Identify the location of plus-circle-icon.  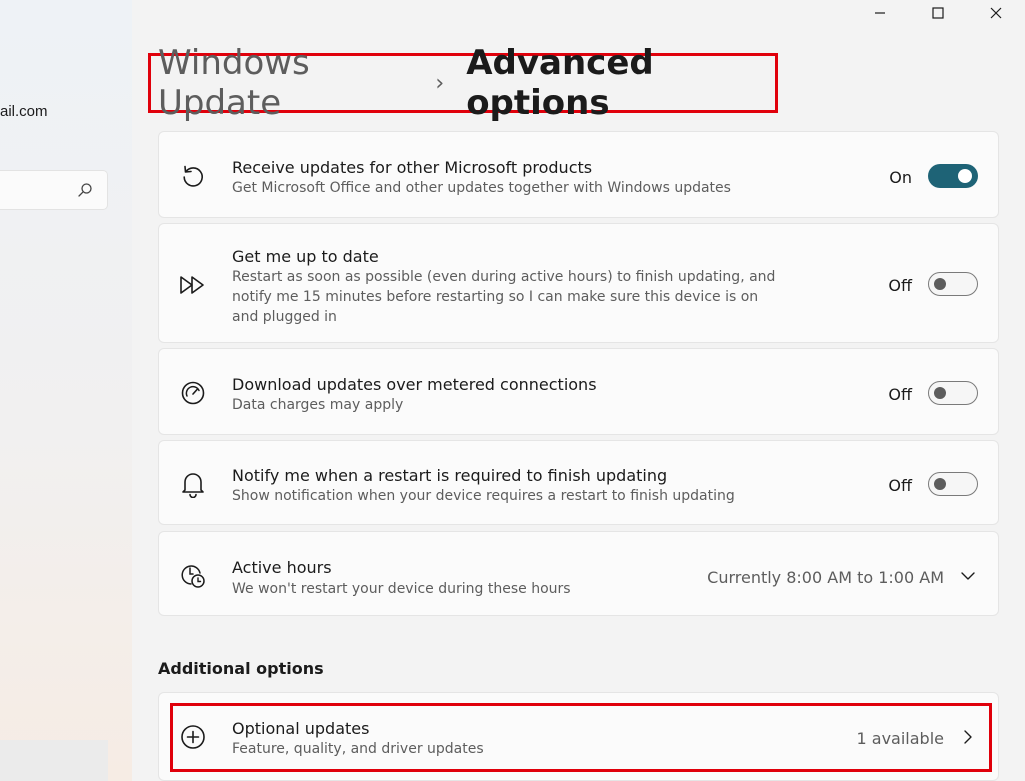
(193, 737).